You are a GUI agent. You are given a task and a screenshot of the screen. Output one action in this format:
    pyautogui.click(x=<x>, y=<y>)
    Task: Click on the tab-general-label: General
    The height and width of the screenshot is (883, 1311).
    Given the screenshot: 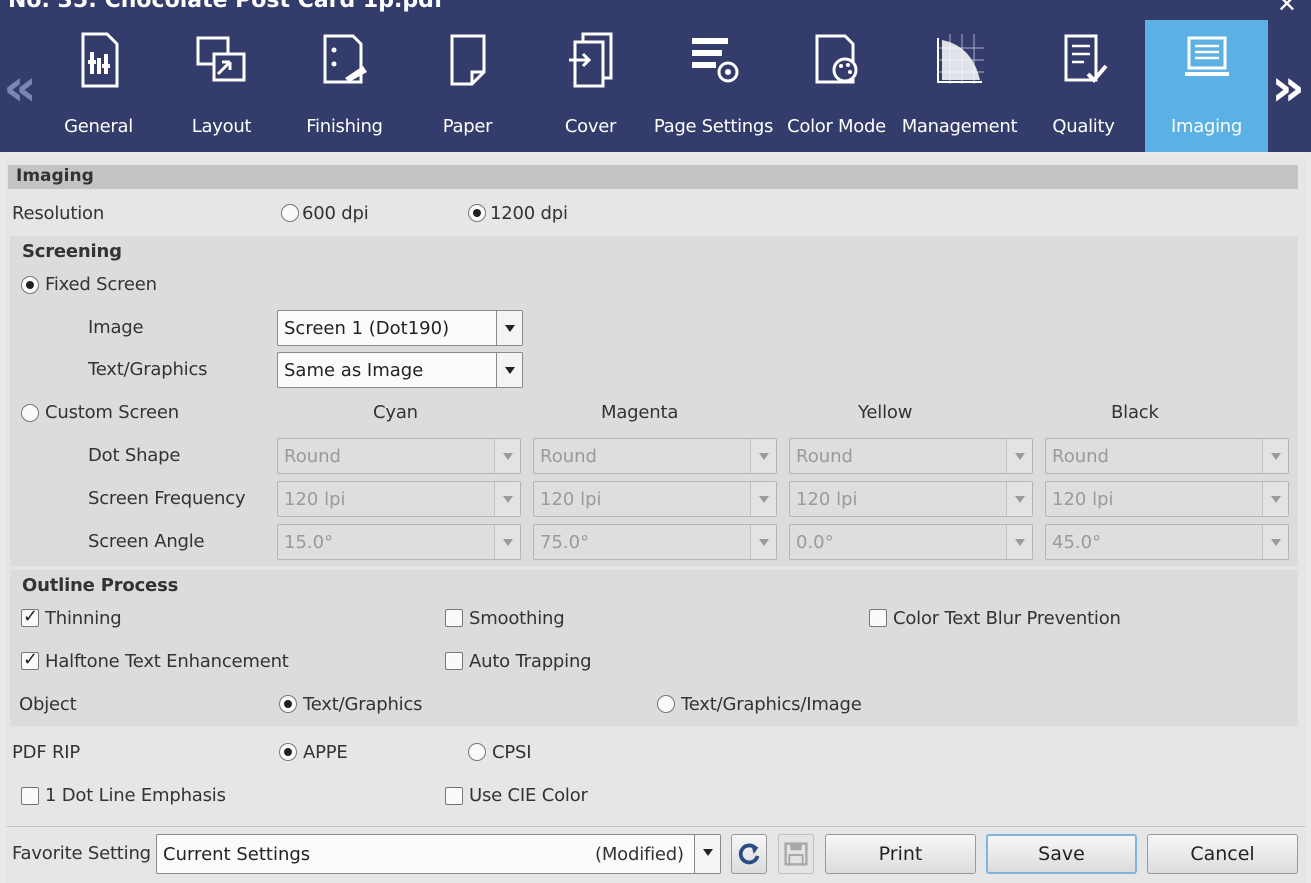 What is the action you would take?
    pyautogui.click(x=98, y=126)
    